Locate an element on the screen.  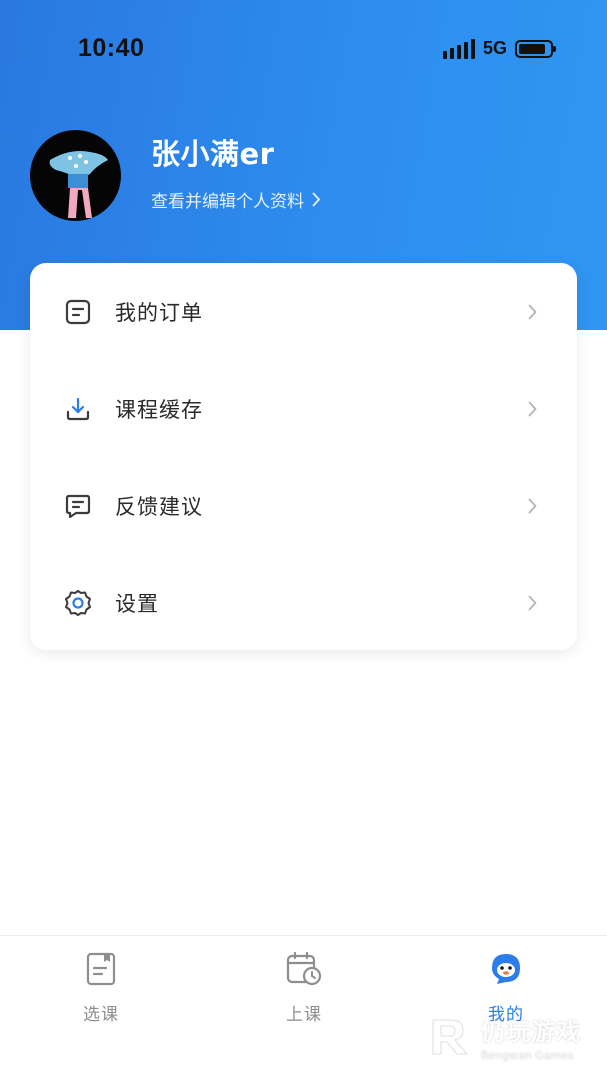
gear-icon is located at coordinates (78, 603).